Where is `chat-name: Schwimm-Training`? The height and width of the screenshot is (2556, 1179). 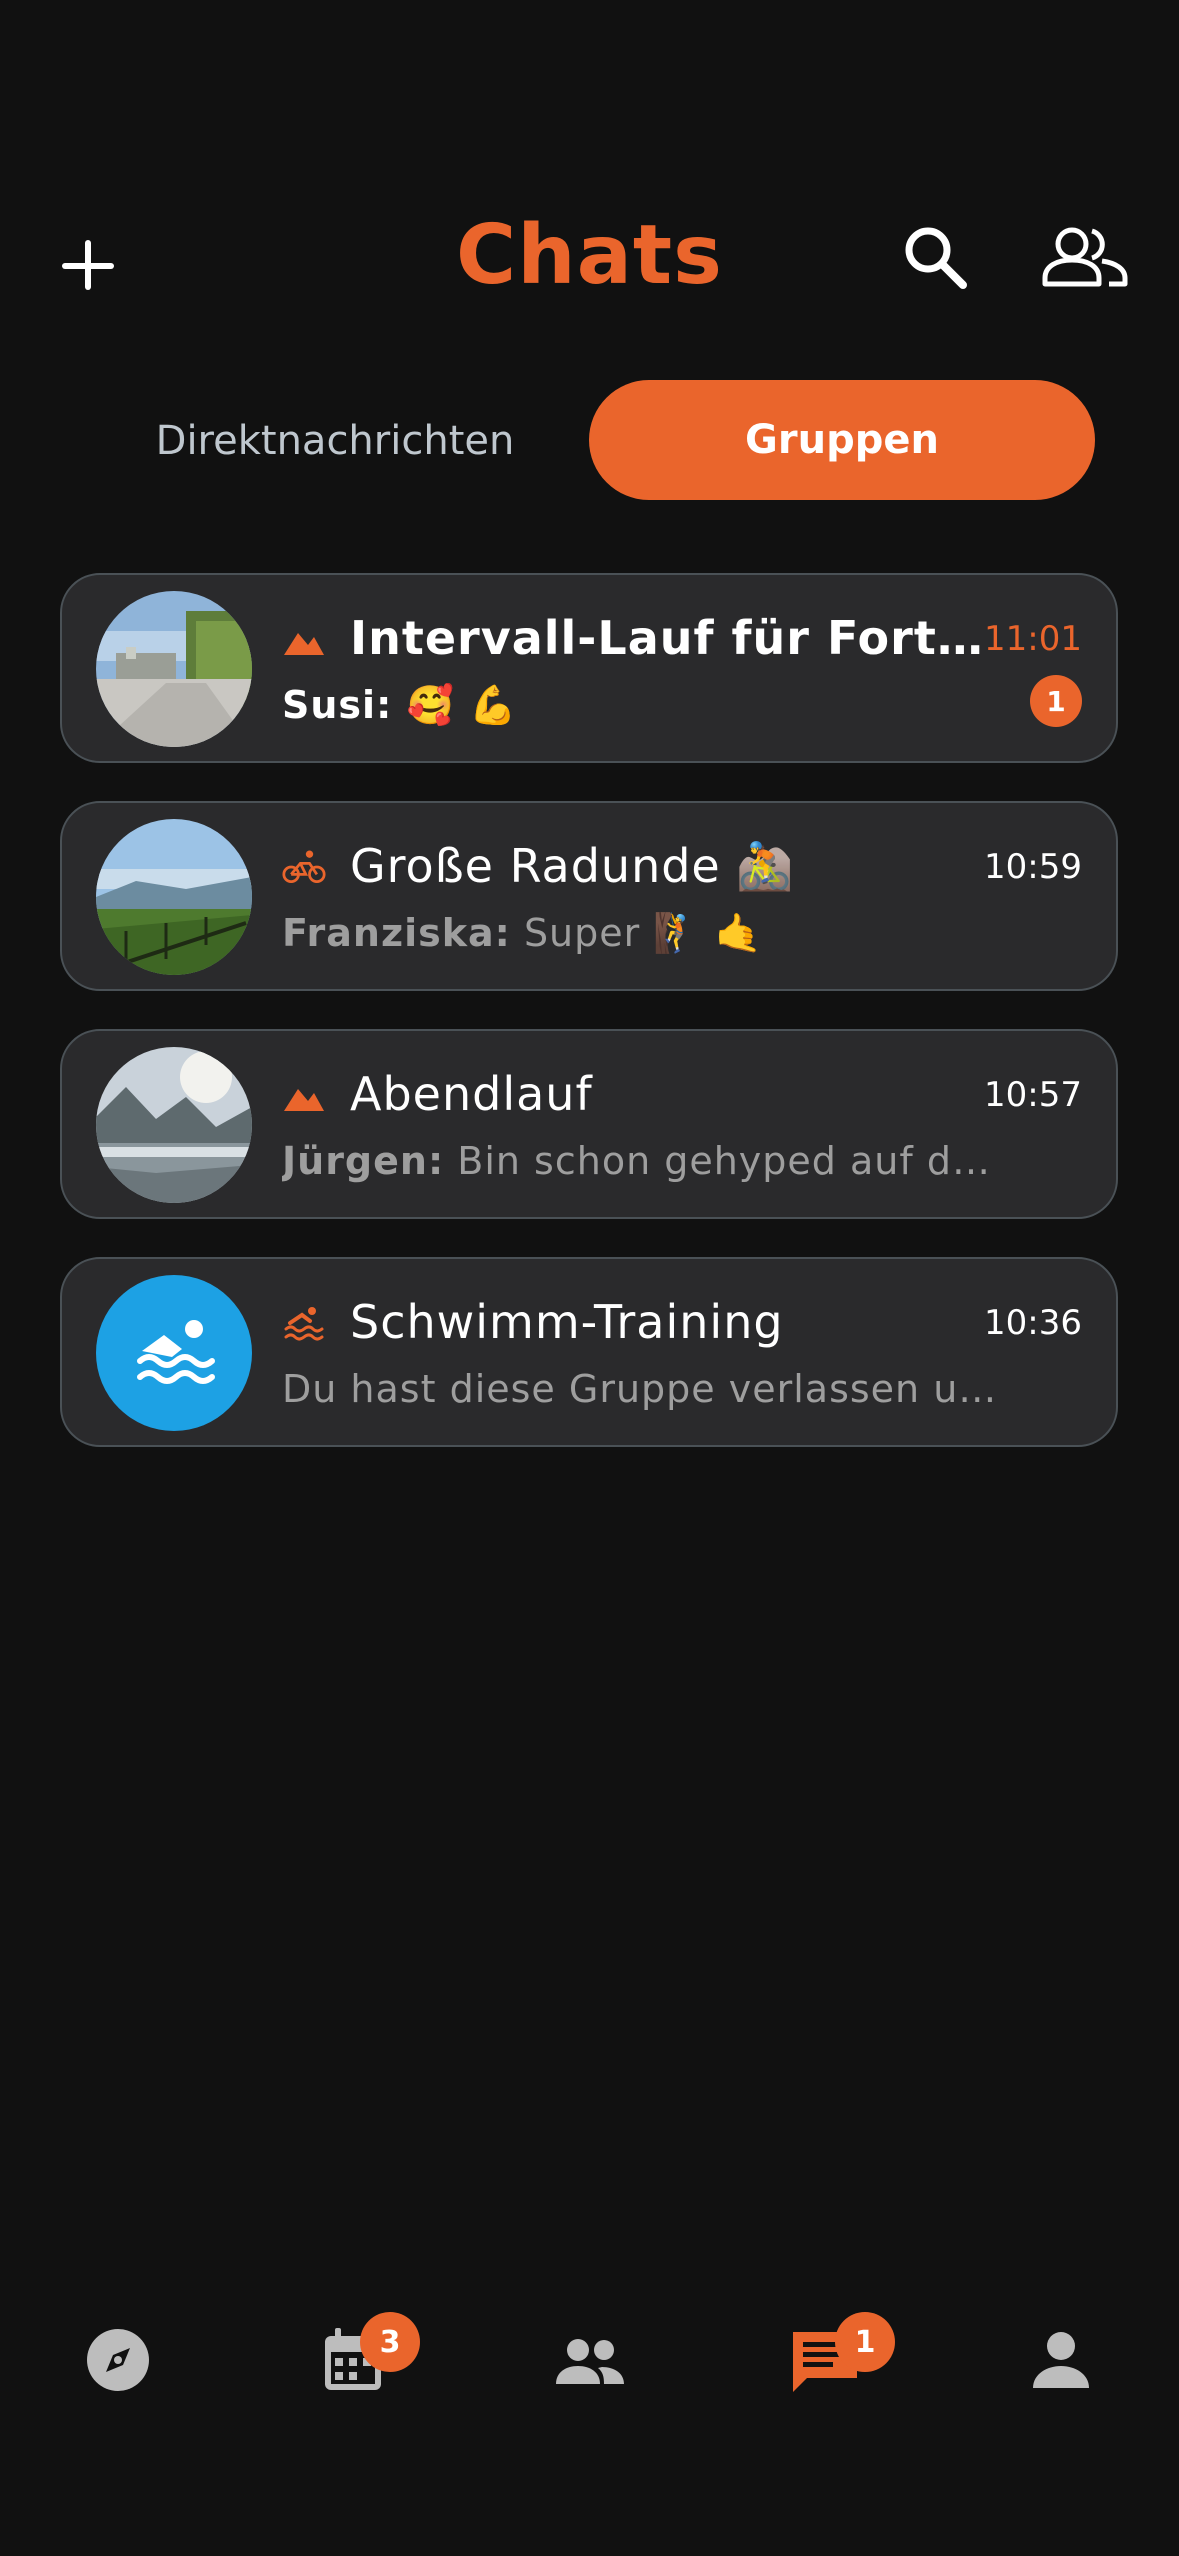 chat-name: Schwimm-Training is located at coordinates (567, 1322).